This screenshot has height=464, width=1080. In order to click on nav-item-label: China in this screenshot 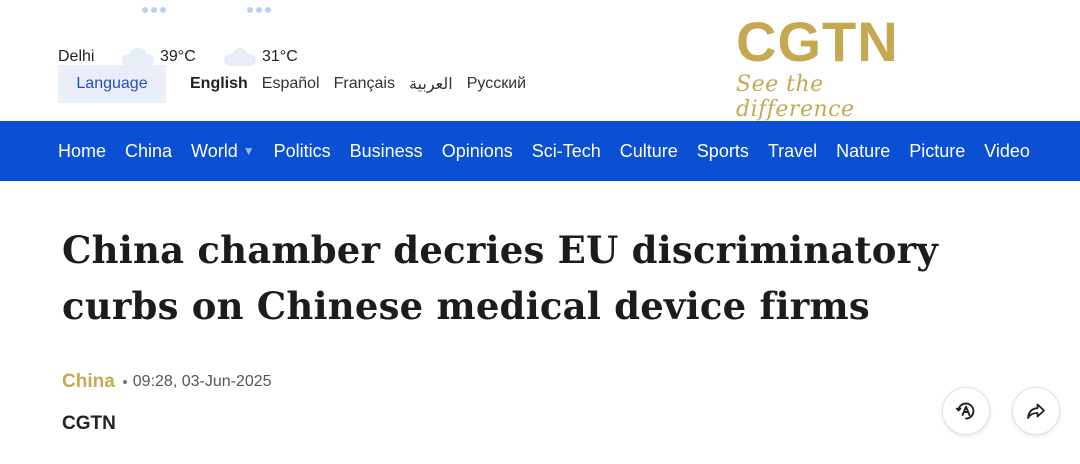, I will do `click(149, 150)`.